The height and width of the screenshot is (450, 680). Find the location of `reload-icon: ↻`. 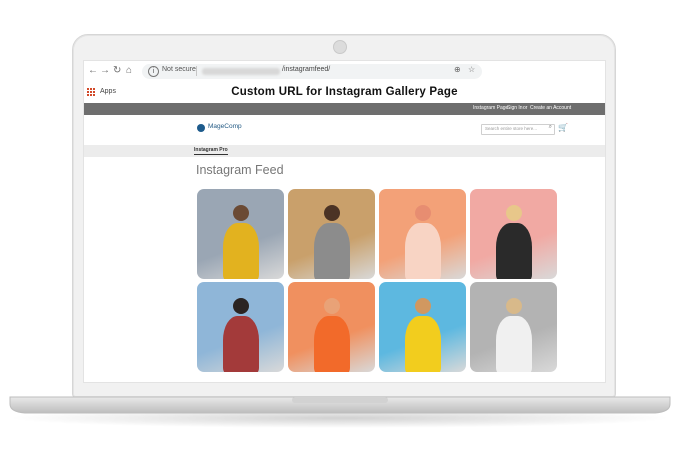

reload-icon: ↻ is located at coordinates (117, 71).